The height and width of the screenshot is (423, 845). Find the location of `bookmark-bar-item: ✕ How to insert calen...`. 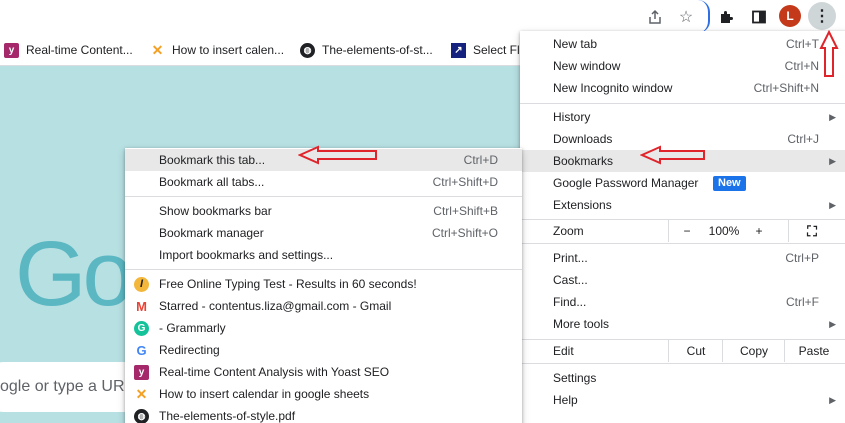

bookmark-bar-item: ✕ How to insert calen... is located at coordinates (217, 50).